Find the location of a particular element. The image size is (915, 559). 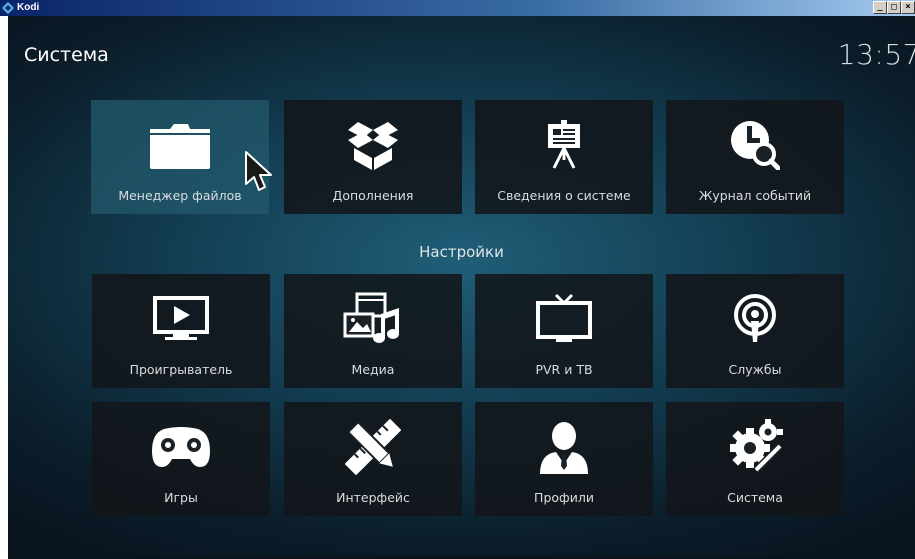

tile-media: Медиа is located at coordinates (373, 331).